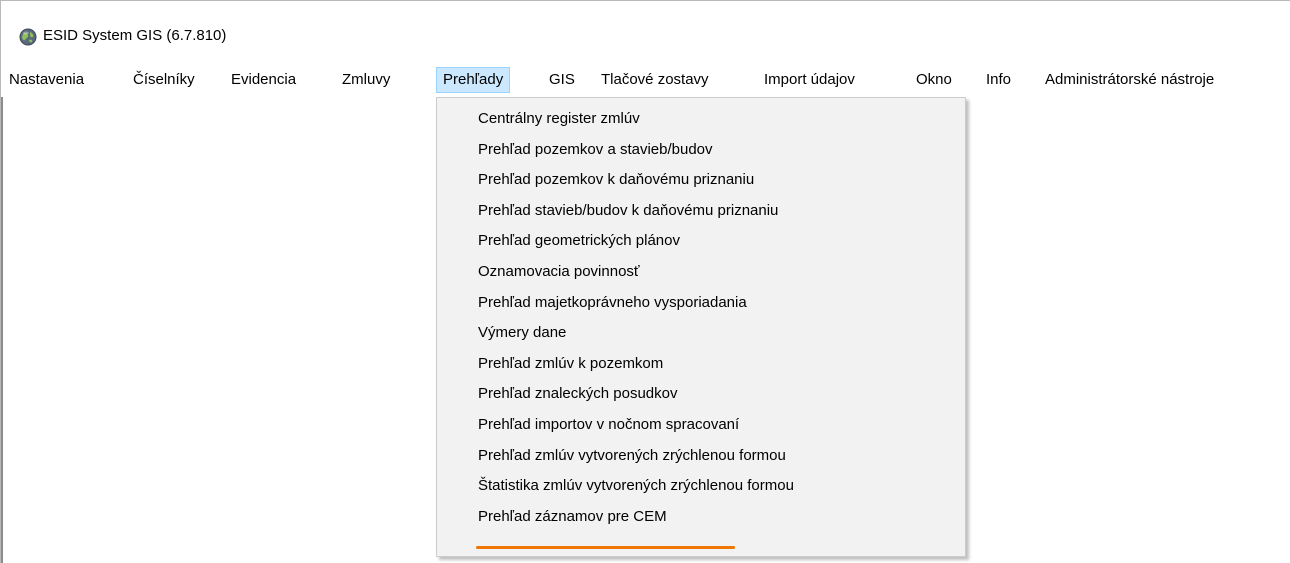 This screenshot has height=563, width=1290. Describe the element at coordinates (1129, 80) in the screenshot. I see `menu-administratorske-nastroje: Administrátorské nástroje` at that location.